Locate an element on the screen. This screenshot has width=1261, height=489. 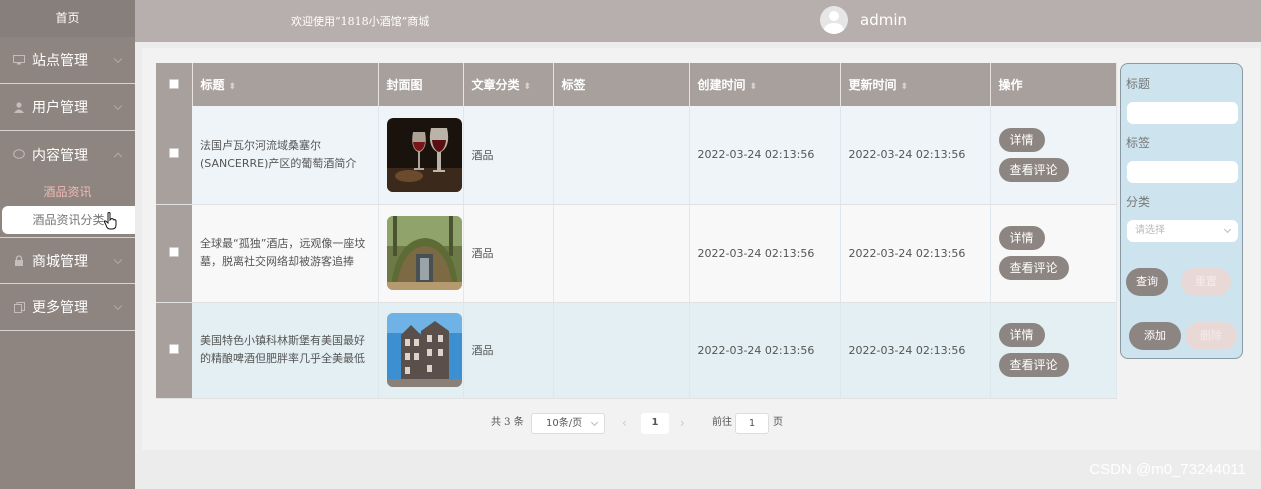
page-size-select: 10条/页 is located at coordinates (568, 423).